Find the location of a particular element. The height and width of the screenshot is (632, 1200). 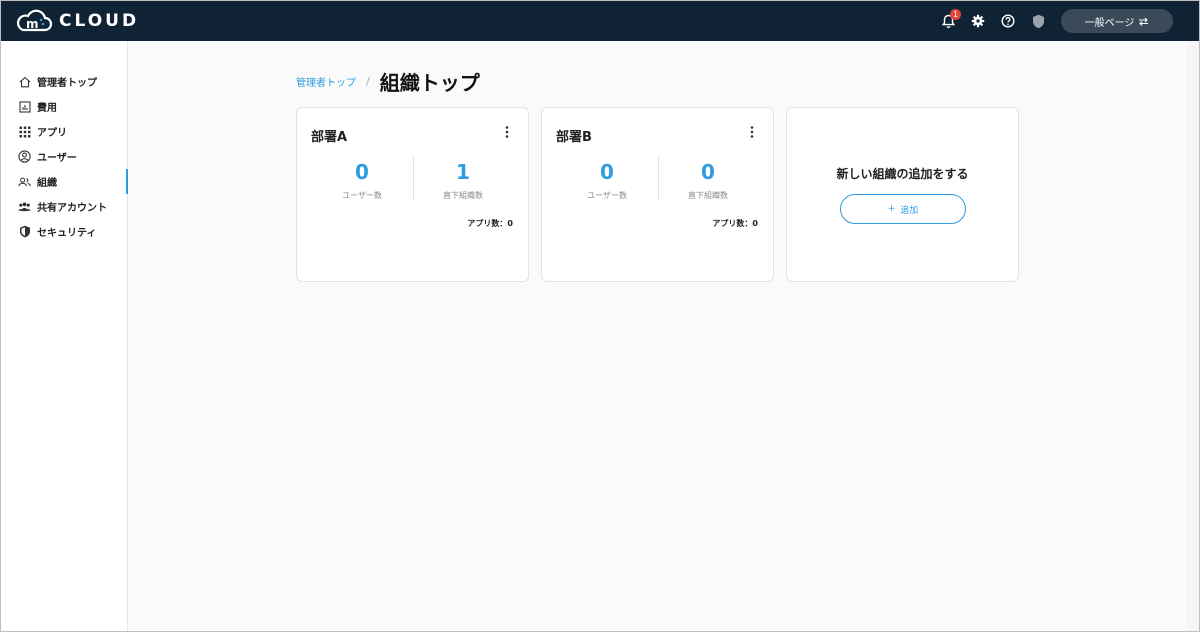

sidebar-item-apps: アプリ is located at coordinates (64, 131).